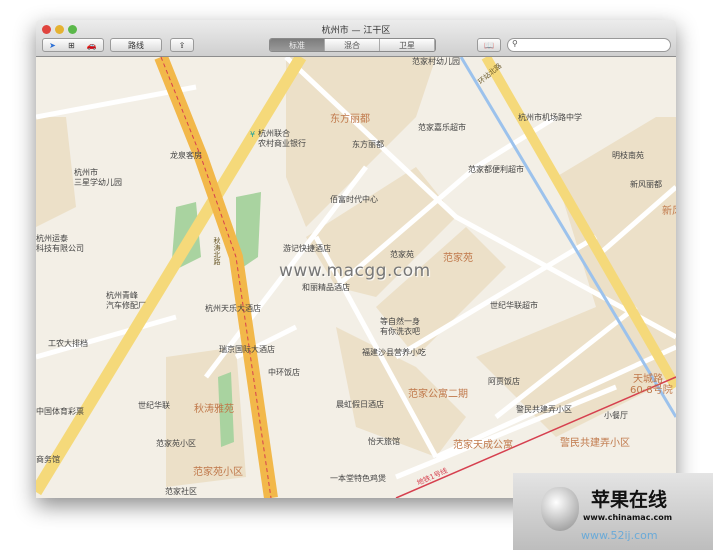 The height and width of the screenshot is (550, 713). I want to click on directions-button: 路线, so click(136, 45).